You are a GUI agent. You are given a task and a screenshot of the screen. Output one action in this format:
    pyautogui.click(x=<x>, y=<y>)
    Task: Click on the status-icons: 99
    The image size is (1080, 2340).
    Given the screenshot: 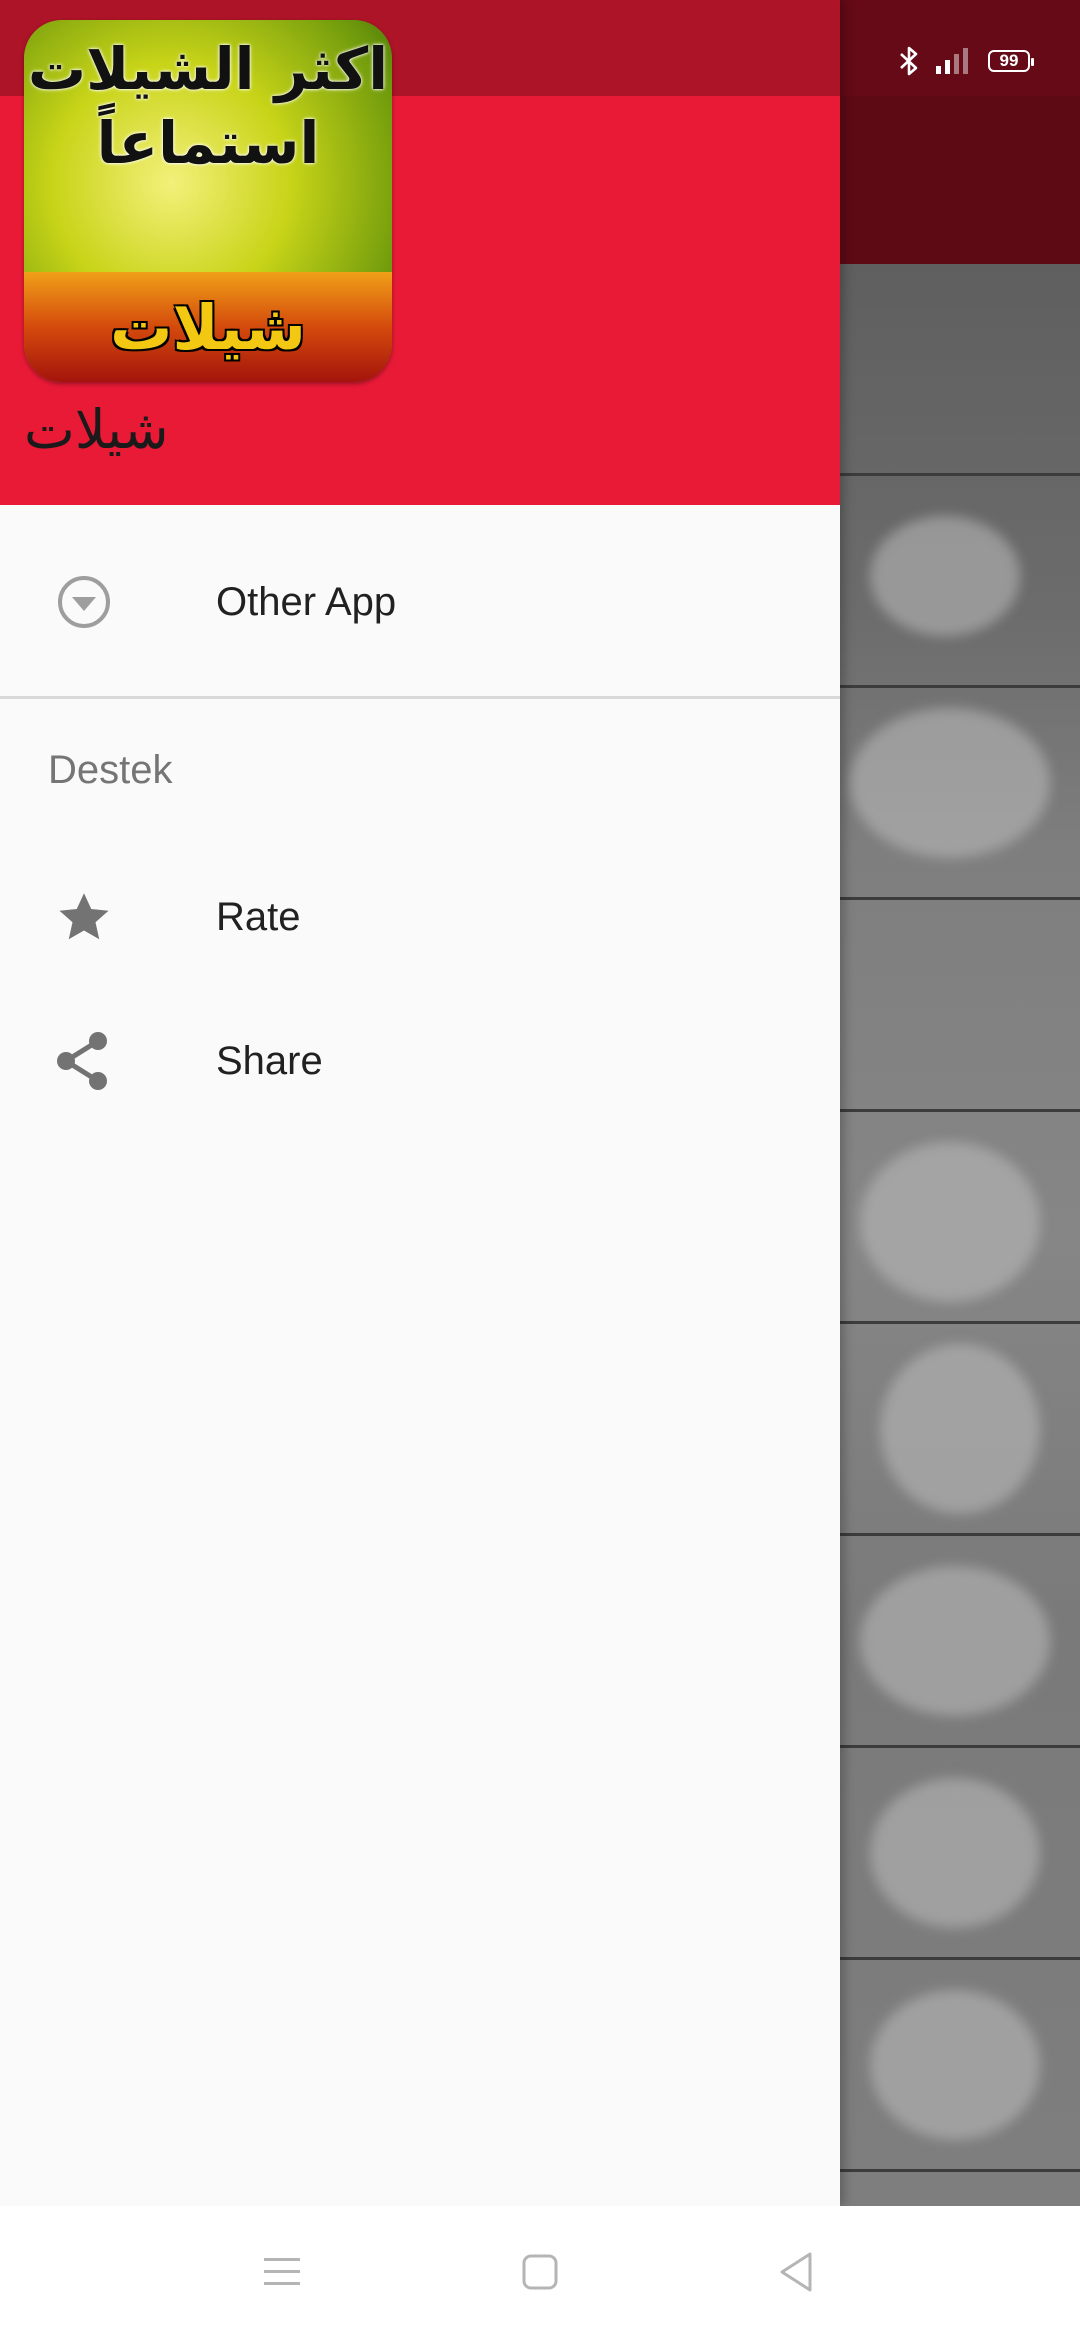 What is the action you would take?
    pyautogui.click(x=966, y=61)
    